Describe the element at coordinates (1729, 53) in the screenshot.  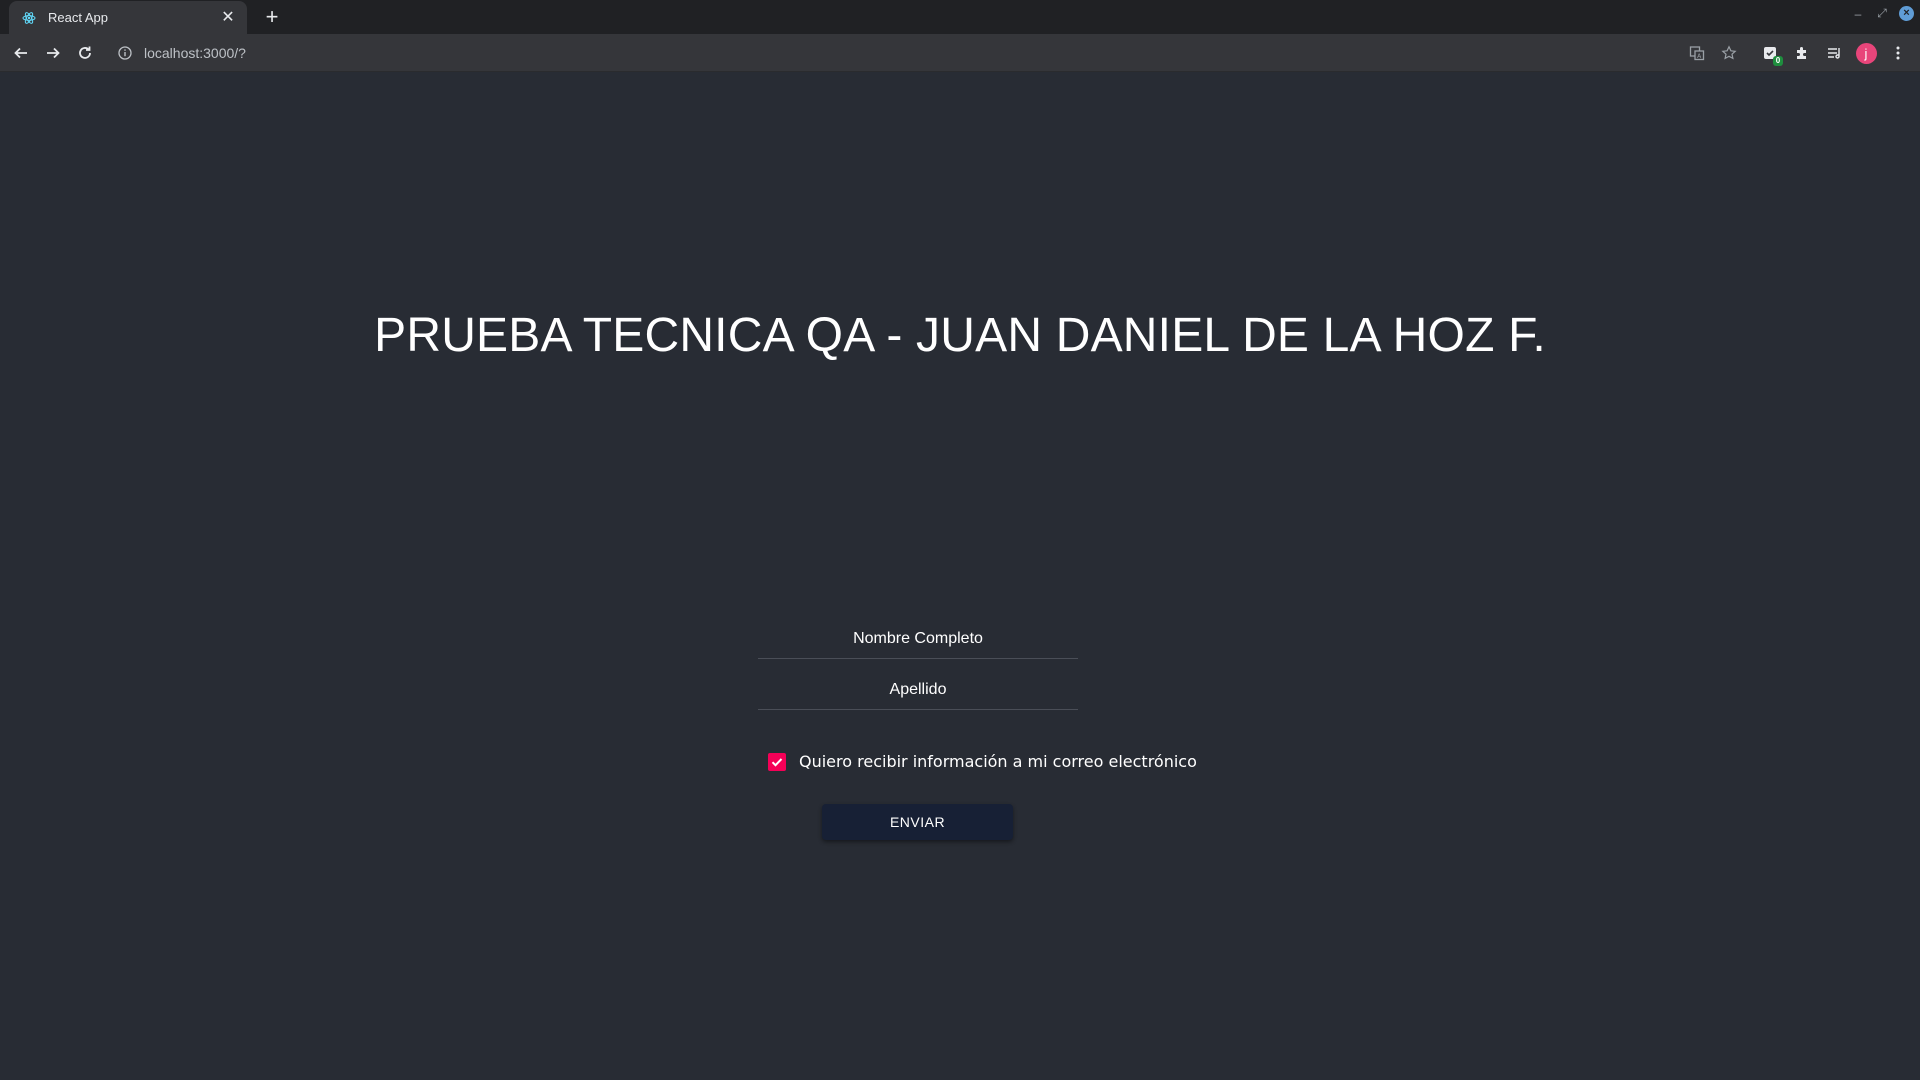
I see `bookmark-star-icon` at that location.